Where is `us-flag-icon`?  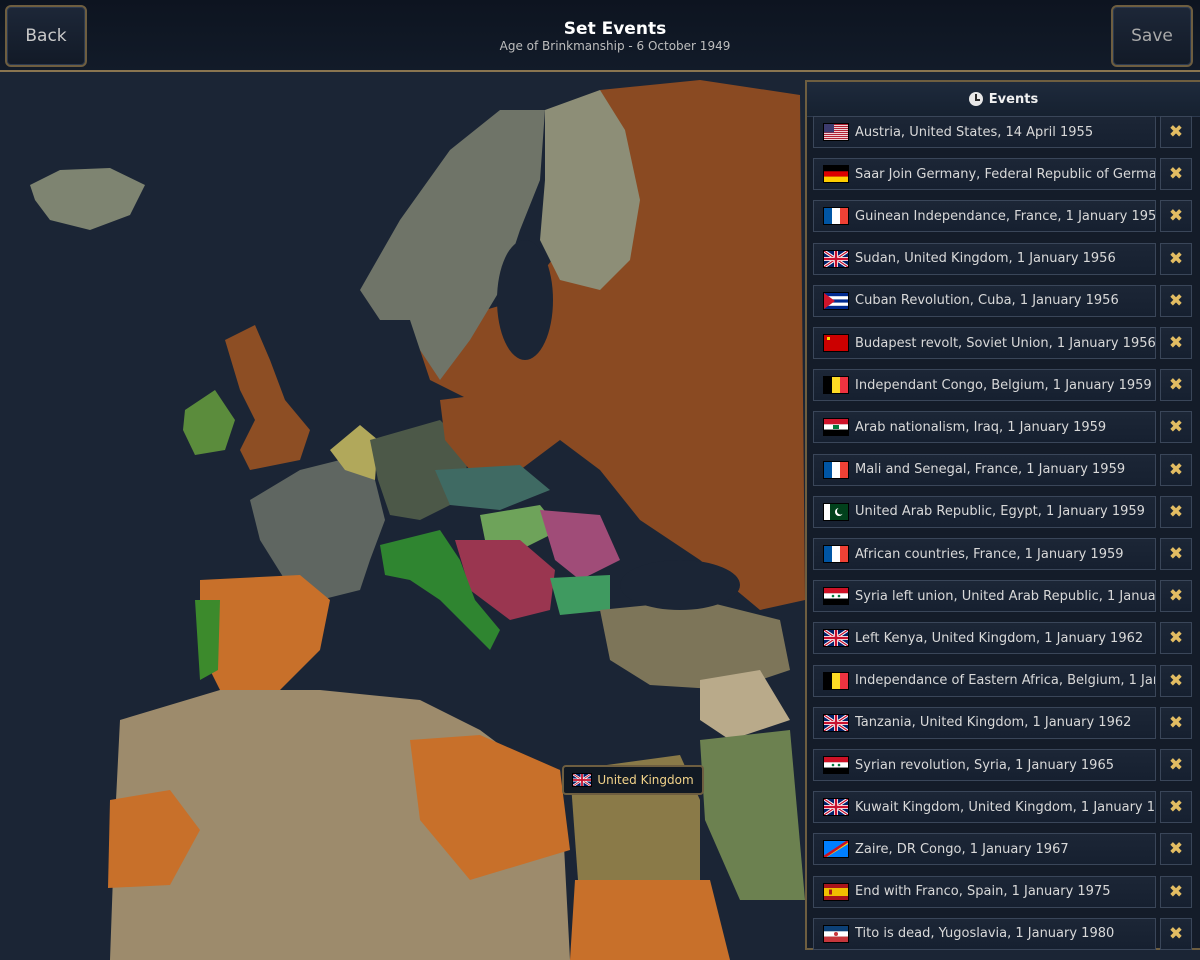
us-flag-icon is located at coordinates (836, 132).